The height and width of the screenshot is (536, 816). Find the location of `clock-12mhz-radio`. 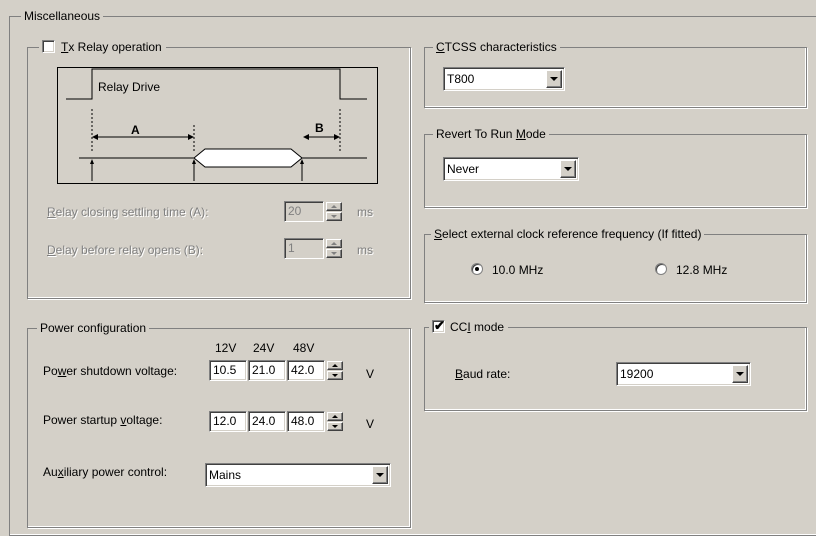

clock-12mhz-radio is located at coordinates (661, 269).